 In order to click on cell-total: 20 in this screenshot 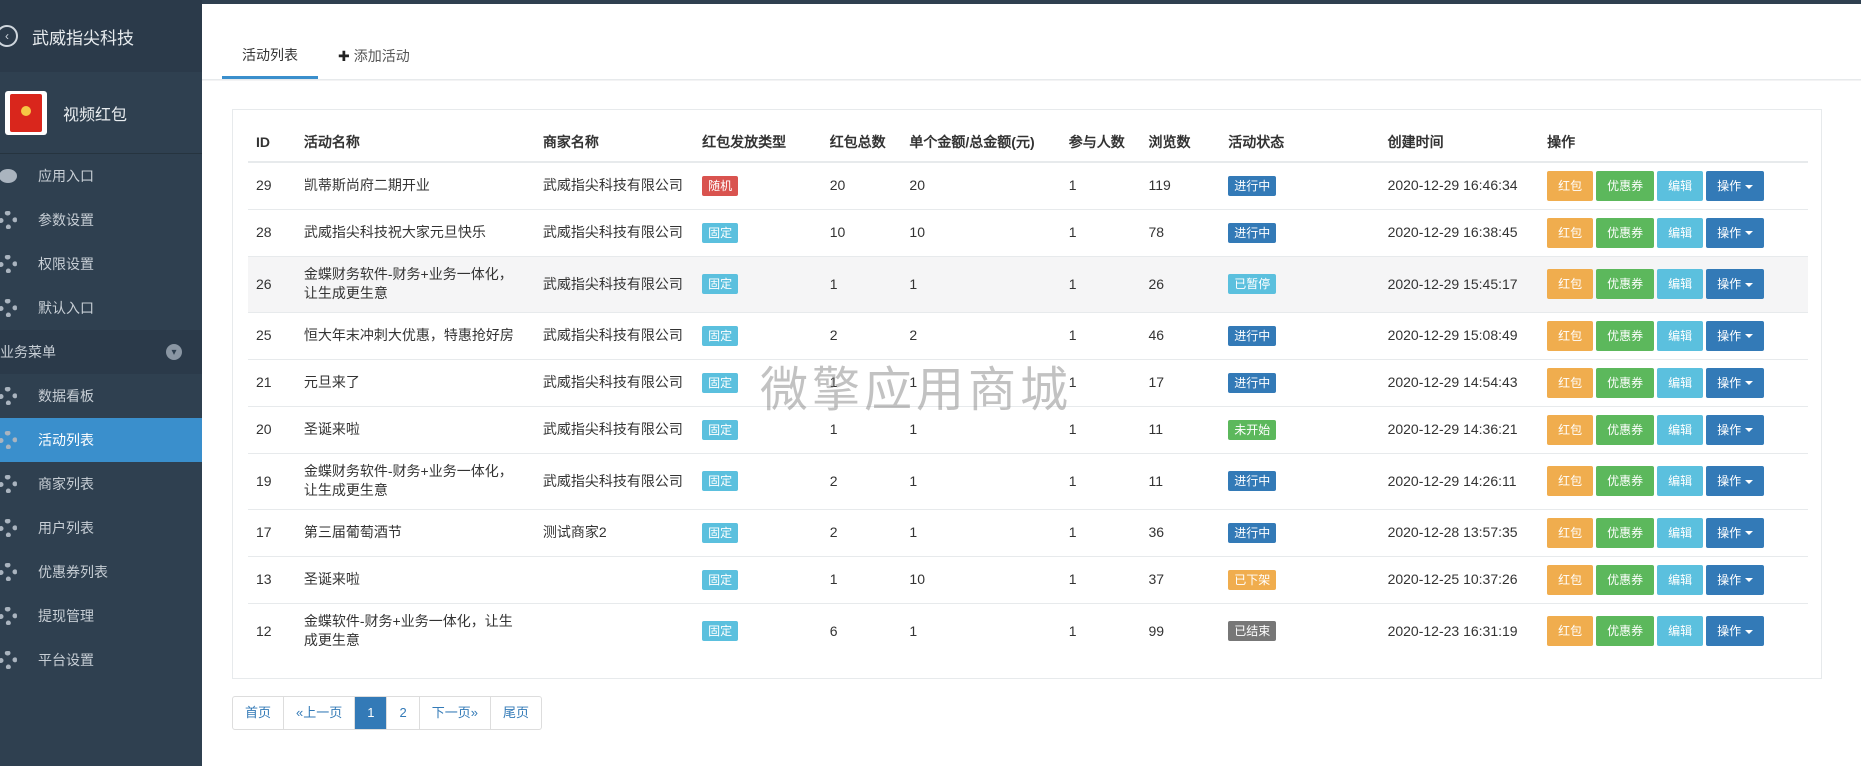, I will do `click(861, 185)`.